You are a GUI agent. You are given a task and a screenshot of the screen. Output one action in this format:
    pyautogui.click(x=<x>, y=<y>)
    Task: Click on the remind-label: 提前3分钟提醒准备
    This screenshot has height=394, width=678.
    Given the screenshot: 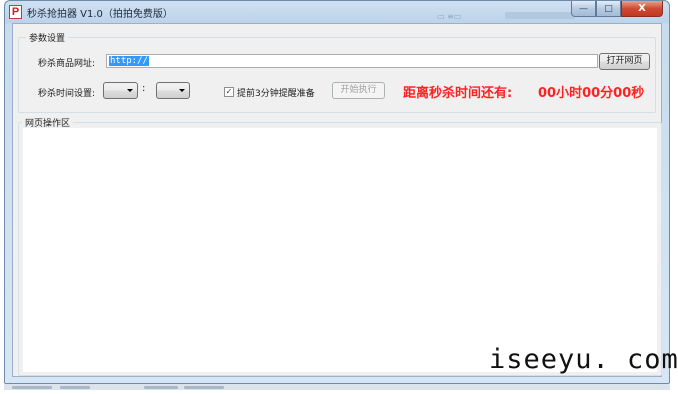 What is the action you would take?
    pyautogui.click(x=276, y=92)
    